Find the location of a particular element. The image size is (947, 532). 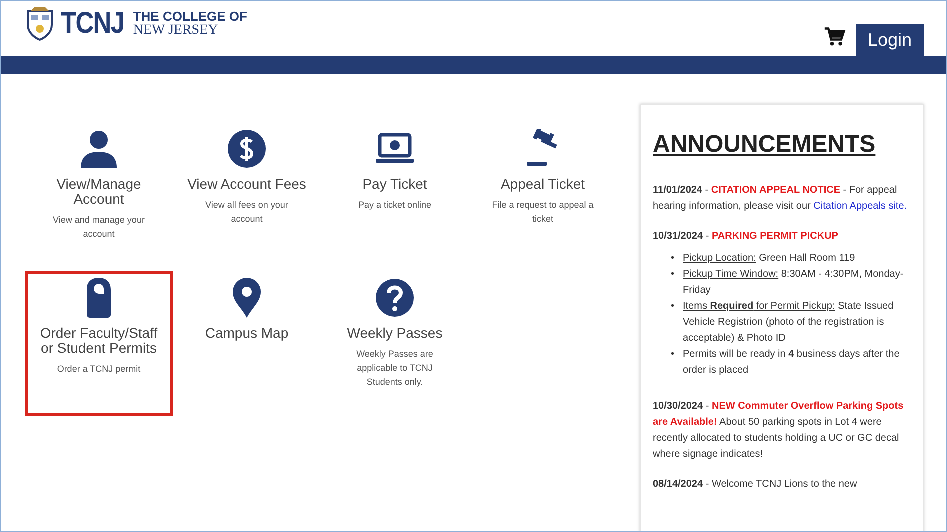

announcement-text: 11/01/2024 - CITATION APPEAL NOTICE - For appeal hearing information, please visit our Citation Appeals site. is located at coordinates (780, 199).